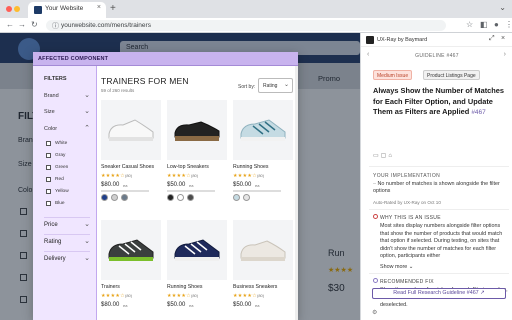 The height and width of the screenshot is (320, 512). I want to click on divider, so click(191, 191).